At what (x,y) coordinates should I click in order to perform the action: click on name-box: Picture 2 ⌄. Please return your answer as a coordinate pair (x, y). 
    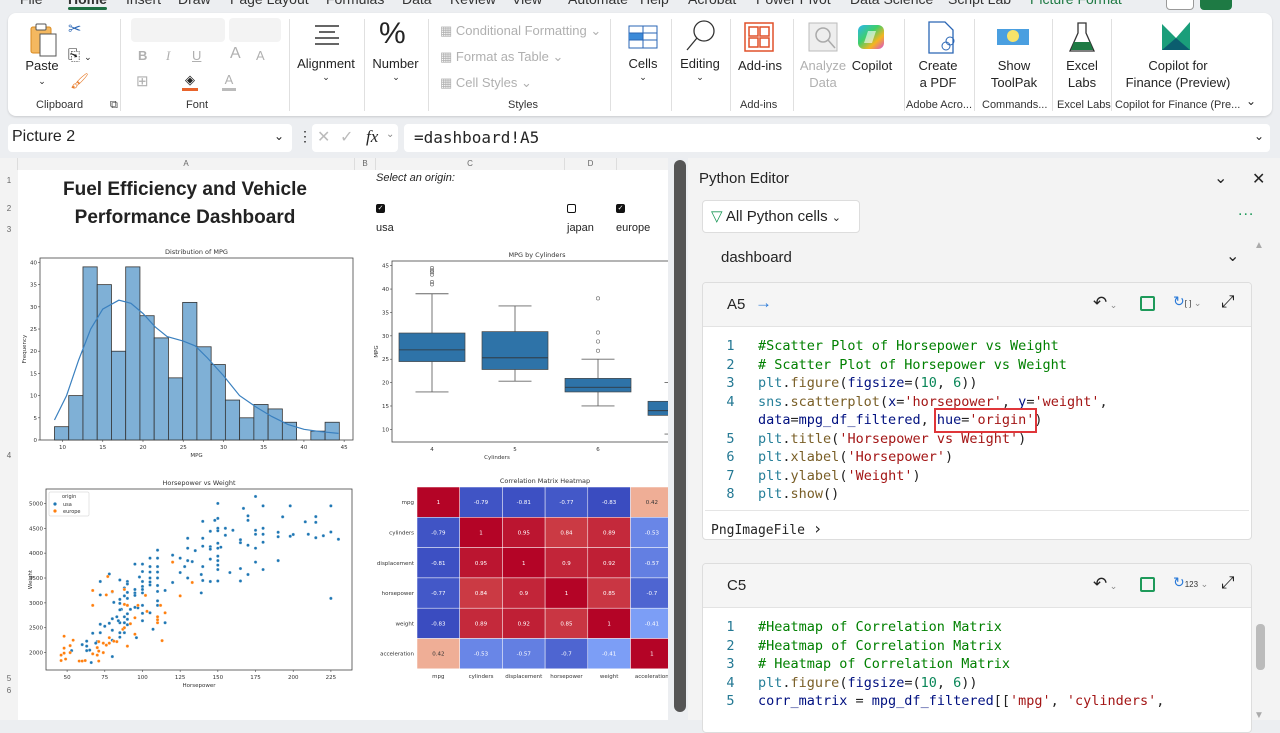
    Looking at the image, I should click on (150, 138).